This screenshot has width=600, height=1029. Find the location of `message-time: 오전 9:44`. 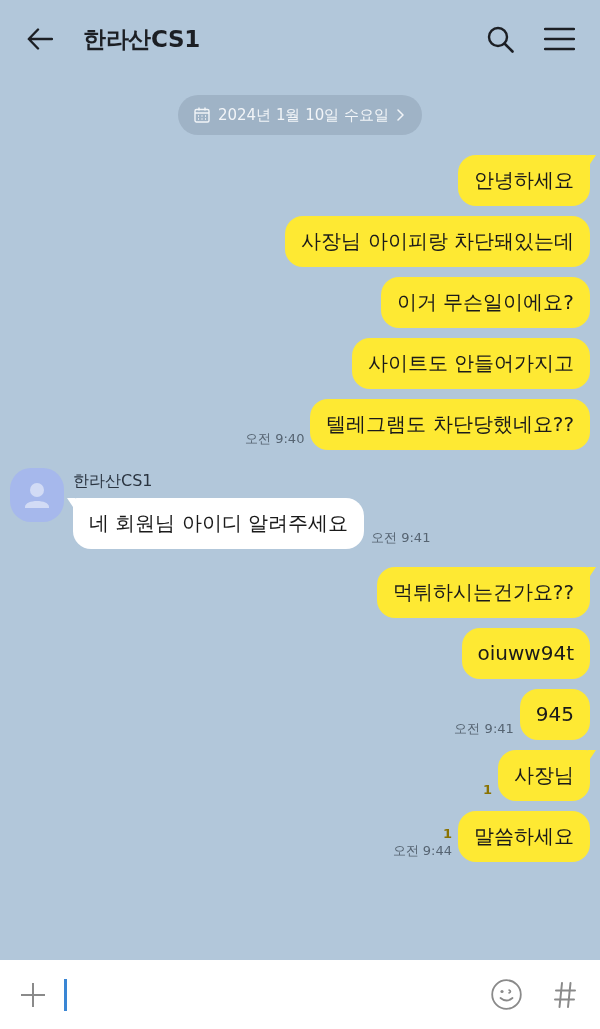

message-time: 오전 9:44 is located at coordinates (422, 850).